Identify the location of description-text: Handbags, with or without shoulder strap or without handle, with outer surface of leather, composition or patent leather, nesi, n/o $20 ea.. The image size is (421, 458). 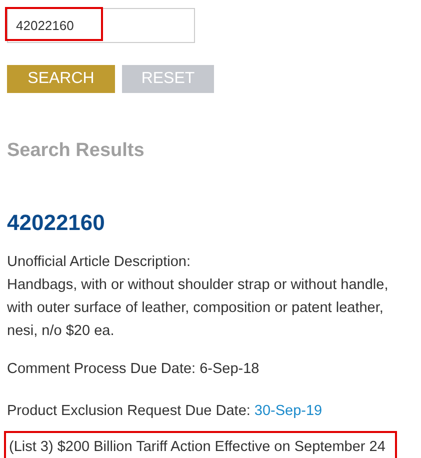
(198, 308).